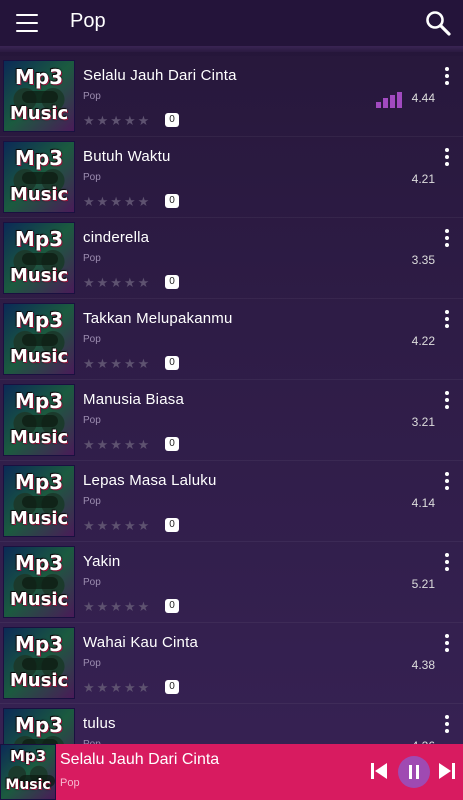  What do you see at coordinates (27, 23) in the screenshot?
I see `menu-icon` at bounding box center [27, 23].